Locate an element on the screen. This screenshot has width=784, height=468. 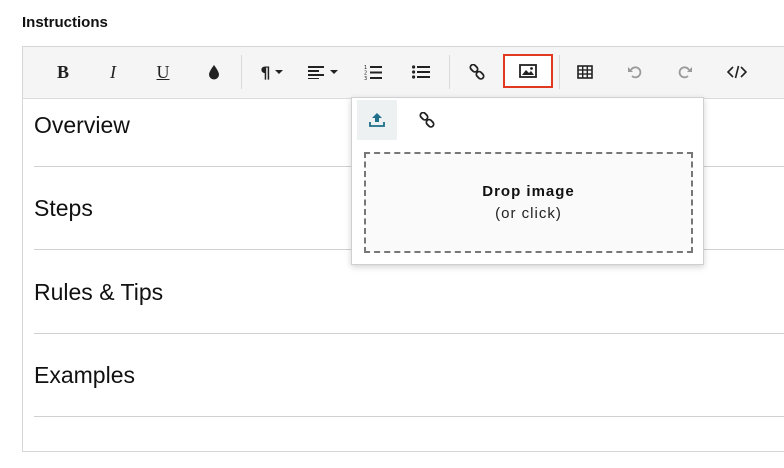
heading-text: Rules & Tips is located at coordinates (99, 292).